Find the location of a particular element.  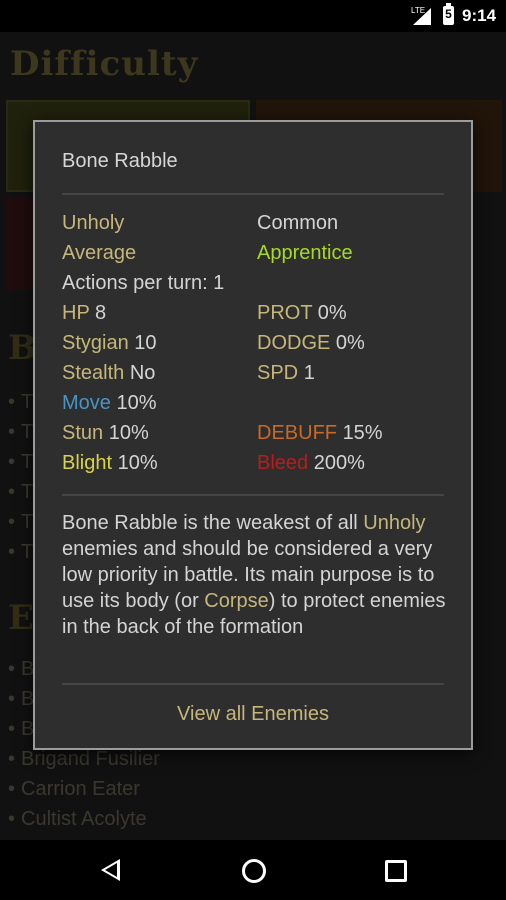

battery-level: 5 is located at coordinates (448, 14).